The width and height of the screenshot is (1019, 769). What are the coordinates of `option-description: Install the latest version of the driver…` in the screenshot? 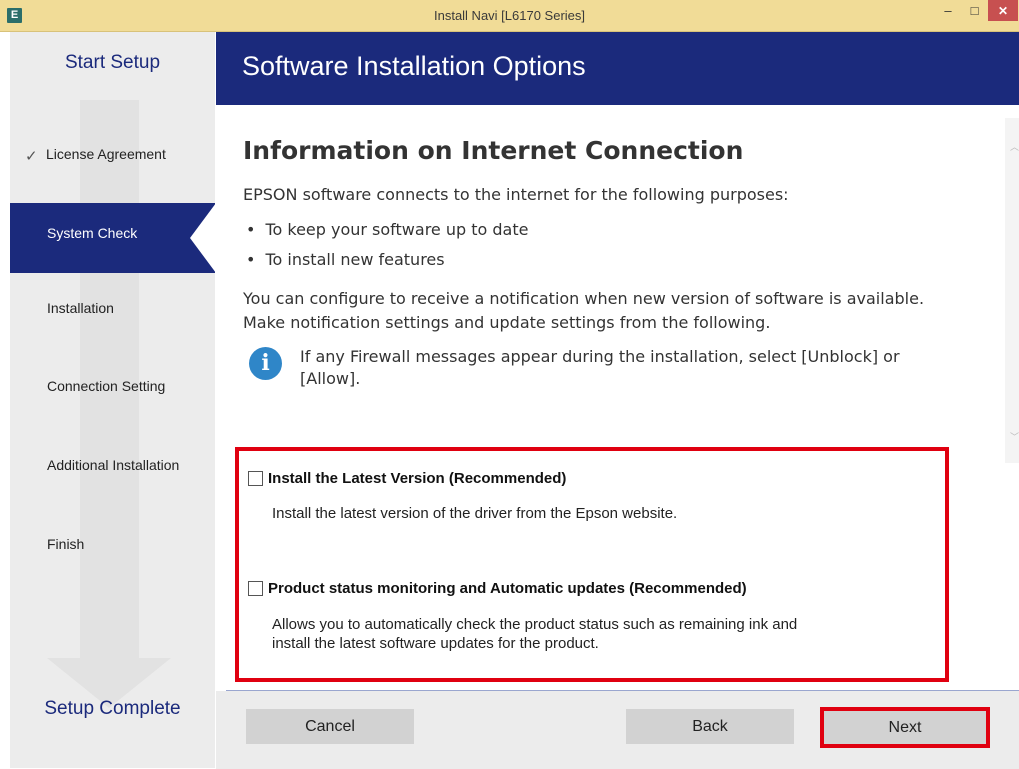 It's located at (475, 513).